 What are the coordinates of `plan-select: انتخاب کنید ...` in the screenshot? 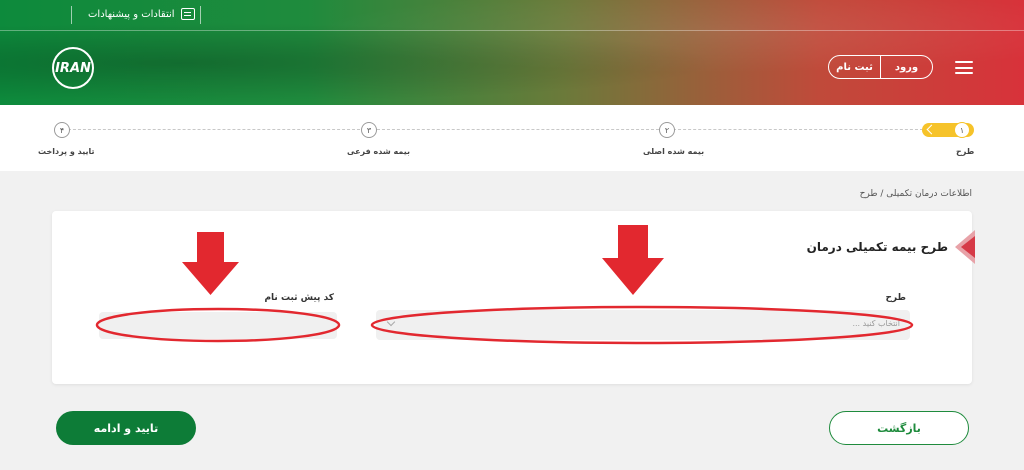 It's located at (643, 325).